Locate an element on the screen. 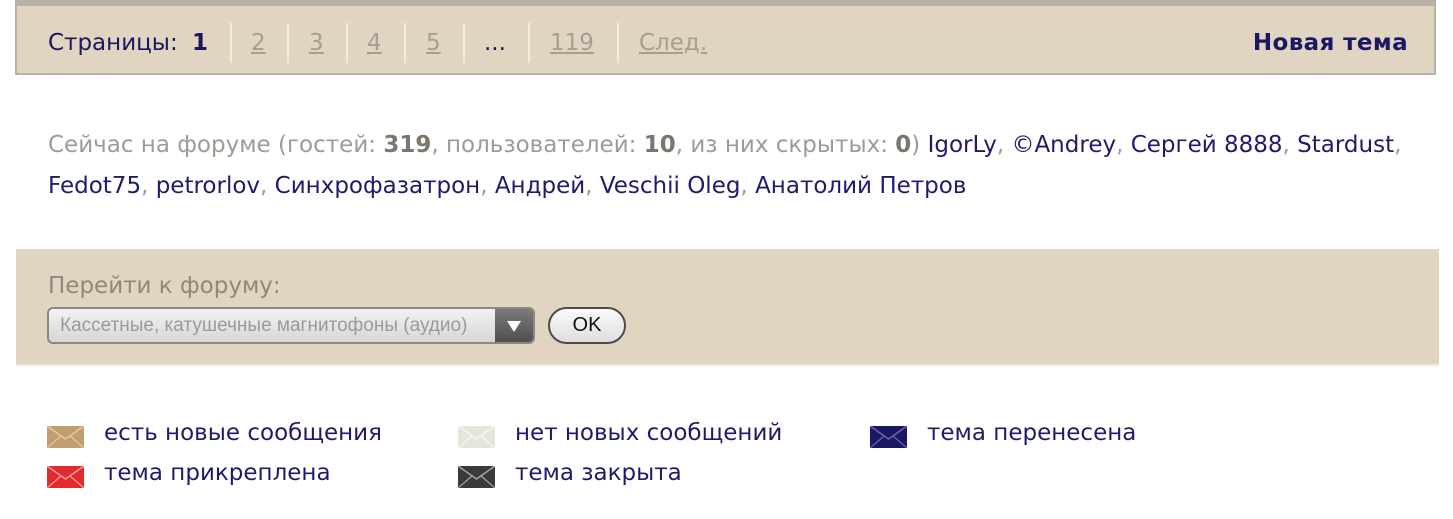 This screenshot has width=1453, height=519. envelope-closed-icon is located at coordinates (476, 477).